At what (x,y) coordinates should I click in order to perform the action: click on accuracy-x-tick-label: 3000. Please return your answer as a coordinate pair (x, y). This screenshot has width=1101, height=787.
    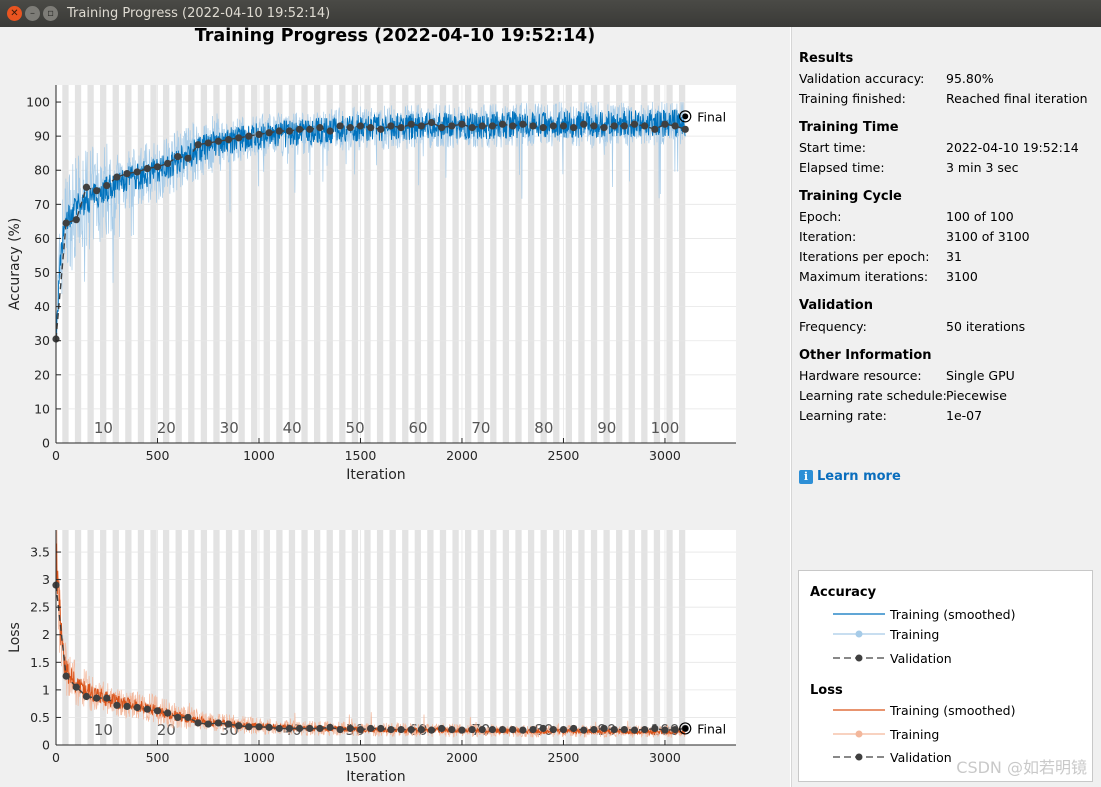
    Looking at the image, I should click on (665, 455).